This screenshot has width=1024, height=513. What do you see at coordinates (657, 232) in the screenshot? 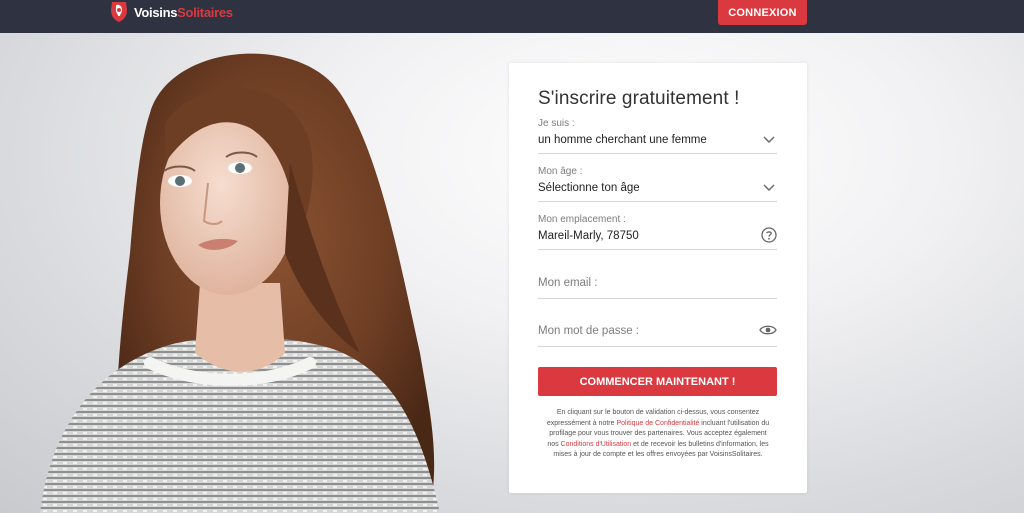
I see `location-field: Mon emplacement : Mareil-Marly, 78750` at bounding box center [657, 232].